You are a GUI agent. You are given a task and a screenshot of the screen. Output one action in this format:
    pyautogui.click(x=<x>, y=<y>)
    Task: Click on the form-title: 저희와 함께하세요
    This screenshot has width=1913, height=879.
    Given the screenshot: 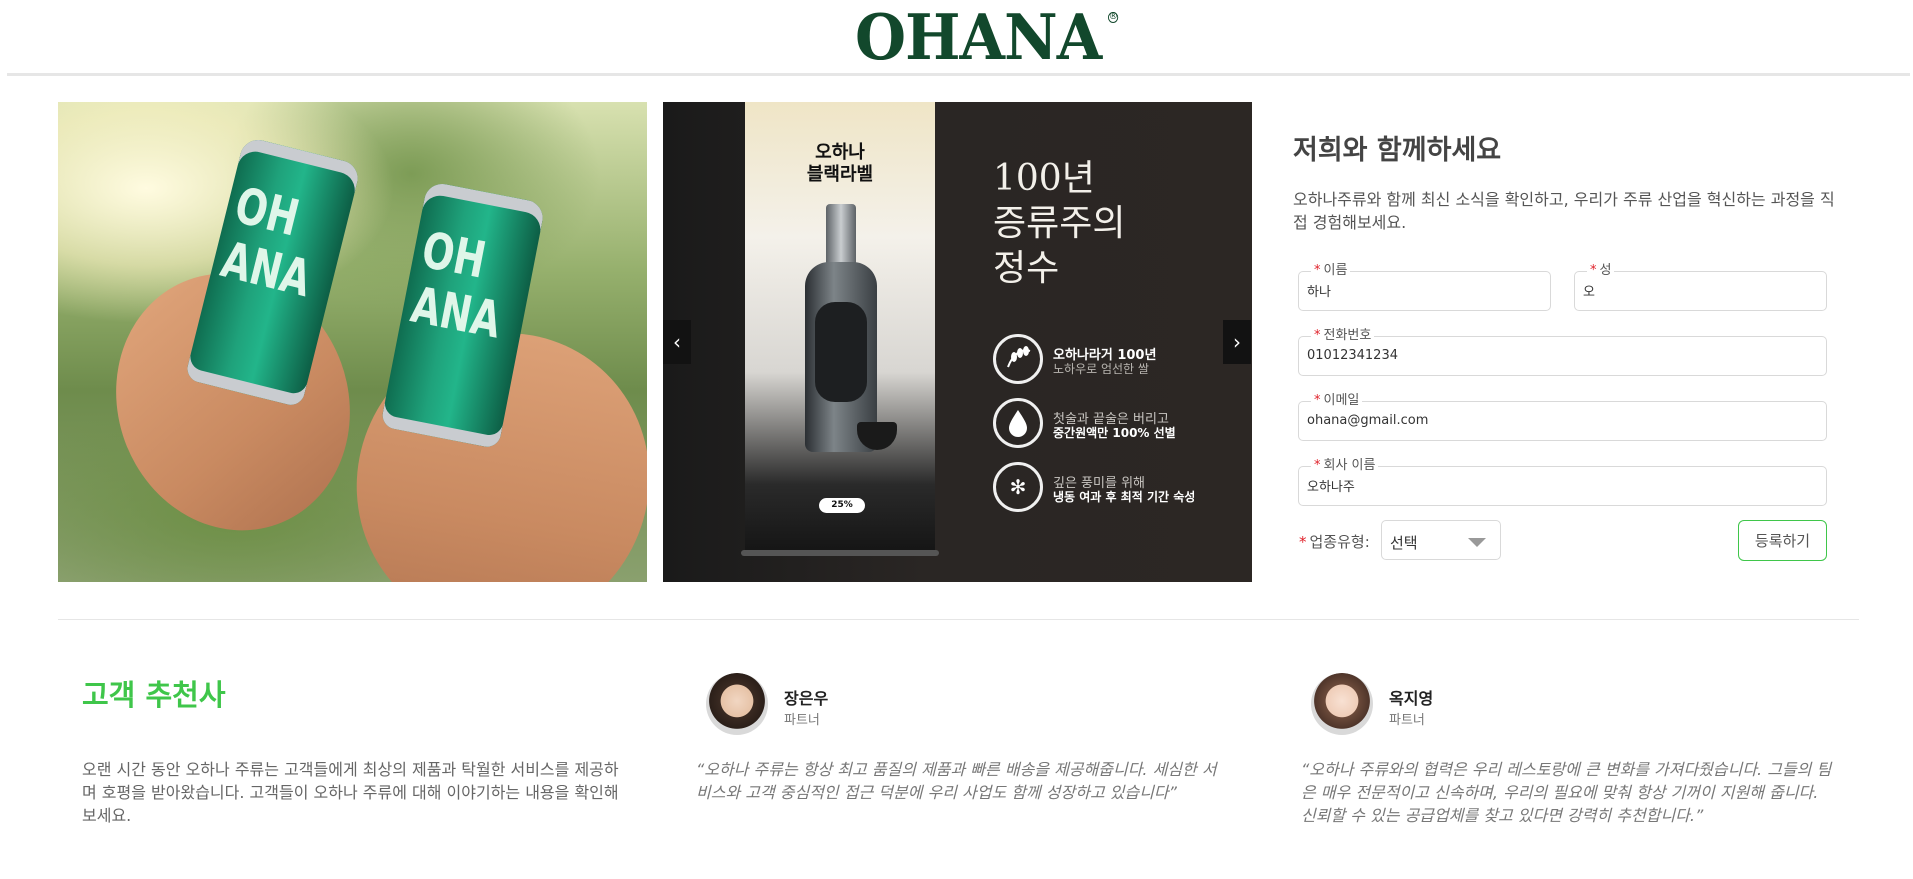 What is the action you would take?
    pyautogui.click(x=1397, y=150)
    